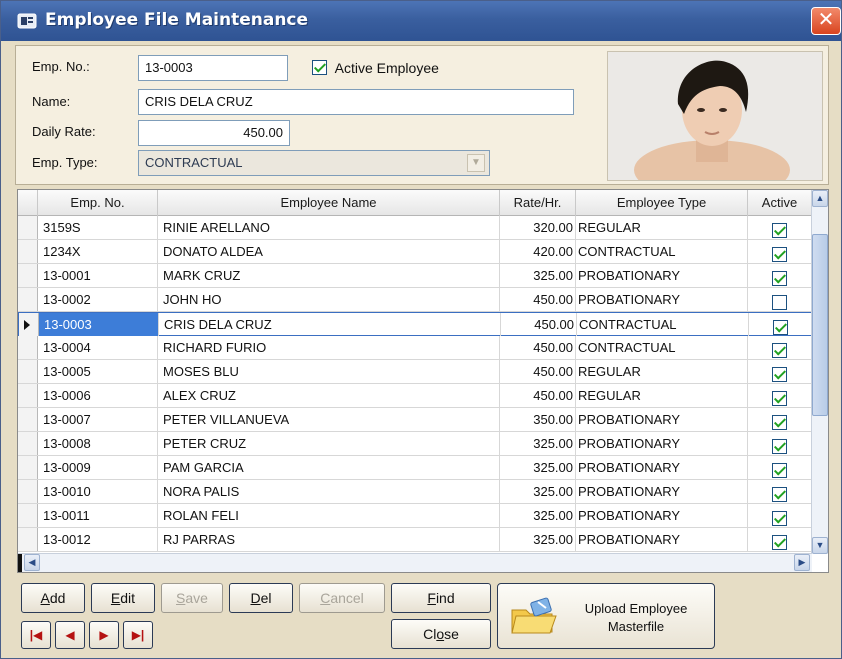 This screenshot has width=842, height=659. What do you see at coordinates (415, 562) in the screenshot?
I see `horizontal-scrollbar: ◀ ▶` at bounding box center [415, 562].